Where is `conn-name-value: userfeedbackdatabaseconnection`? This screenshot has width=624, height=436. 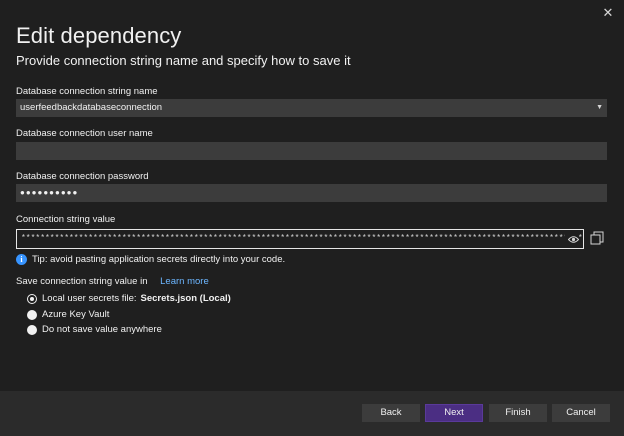 conn-name-value: userfeedbackdatabaseconnection is located at coordinates (91, 107).